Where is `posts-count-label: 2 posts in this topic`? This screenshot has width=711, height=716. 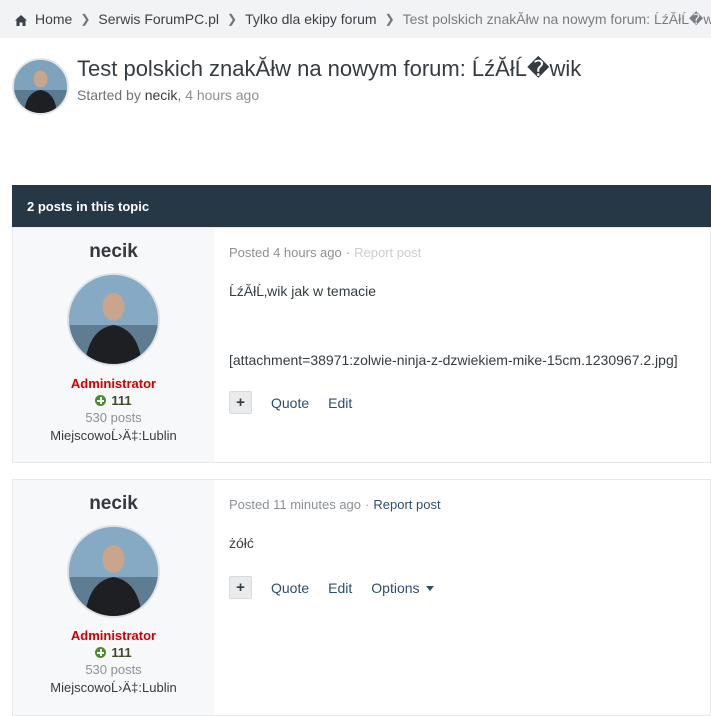
posts-count-label: 2 posts in this topic is located at coordinates (88, 206).